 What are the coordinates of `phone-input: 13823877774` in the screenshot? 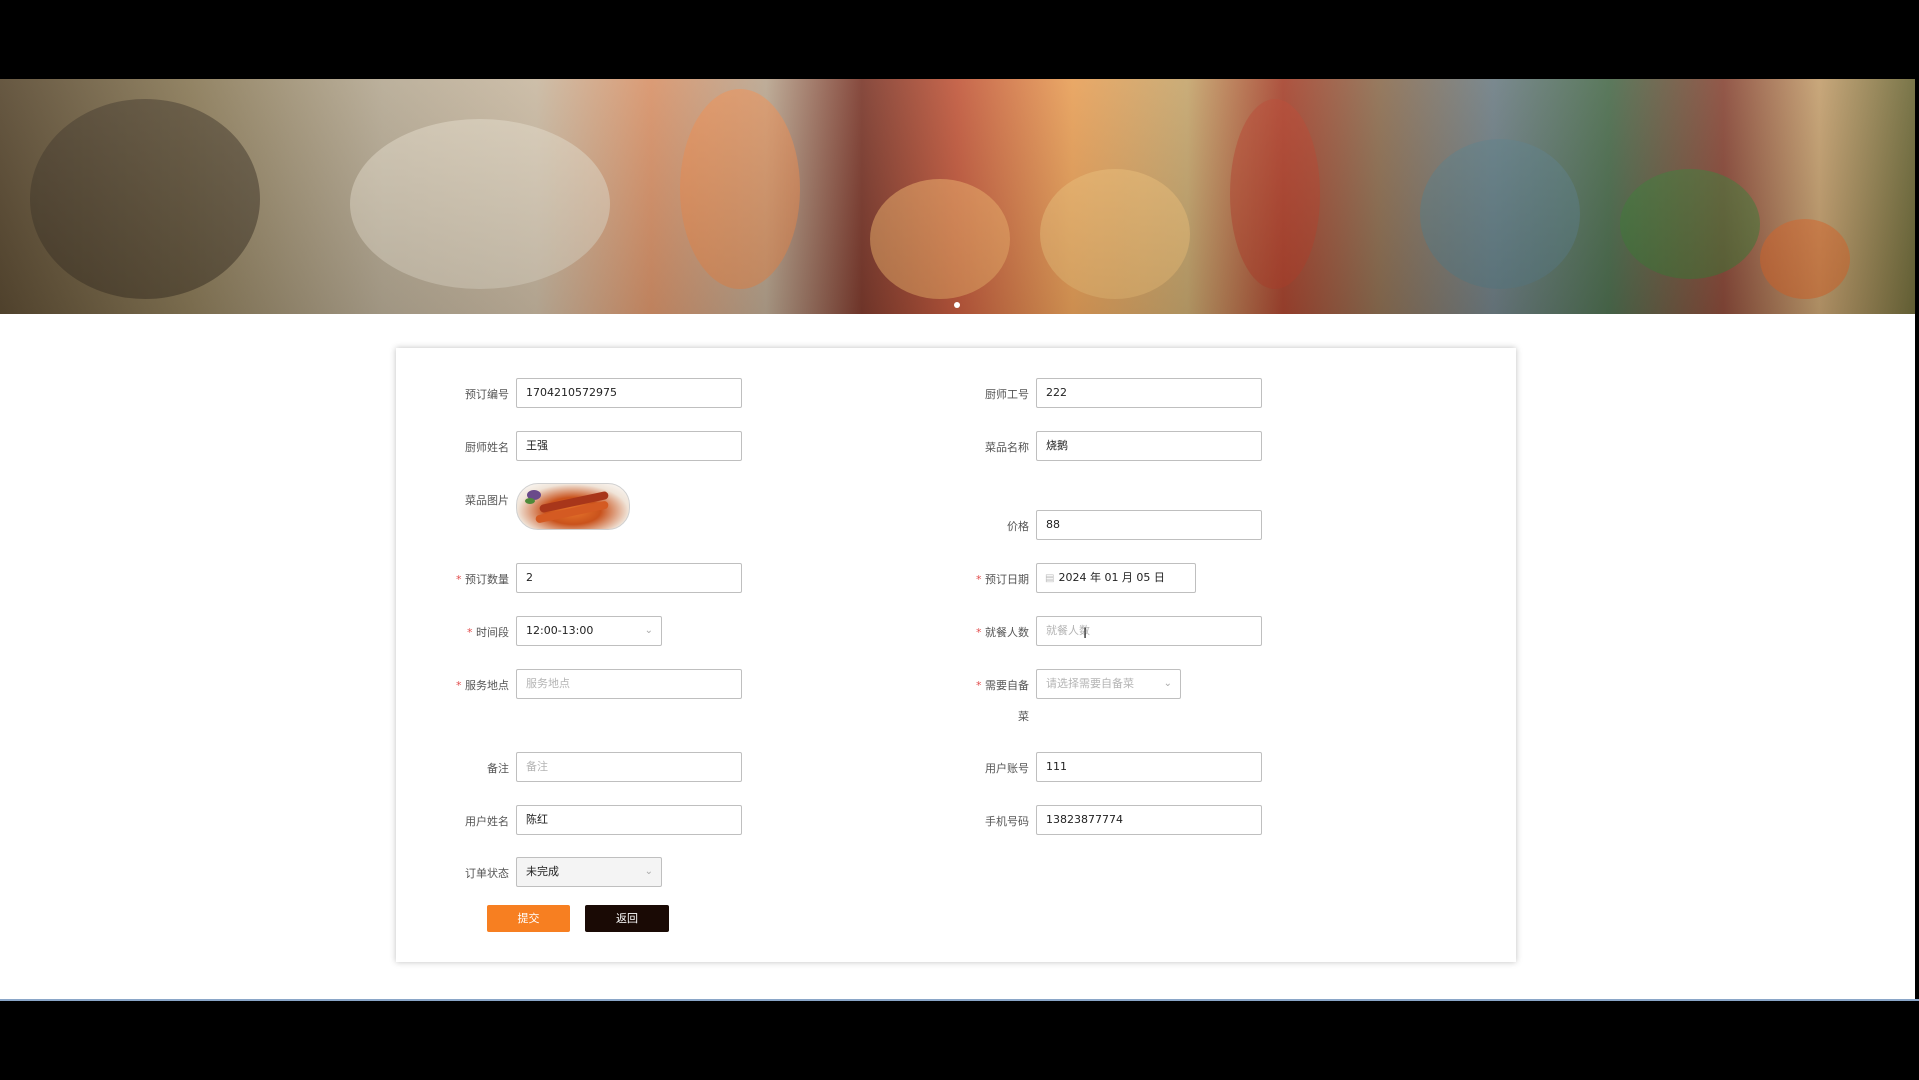 It's located at (1149, 820).